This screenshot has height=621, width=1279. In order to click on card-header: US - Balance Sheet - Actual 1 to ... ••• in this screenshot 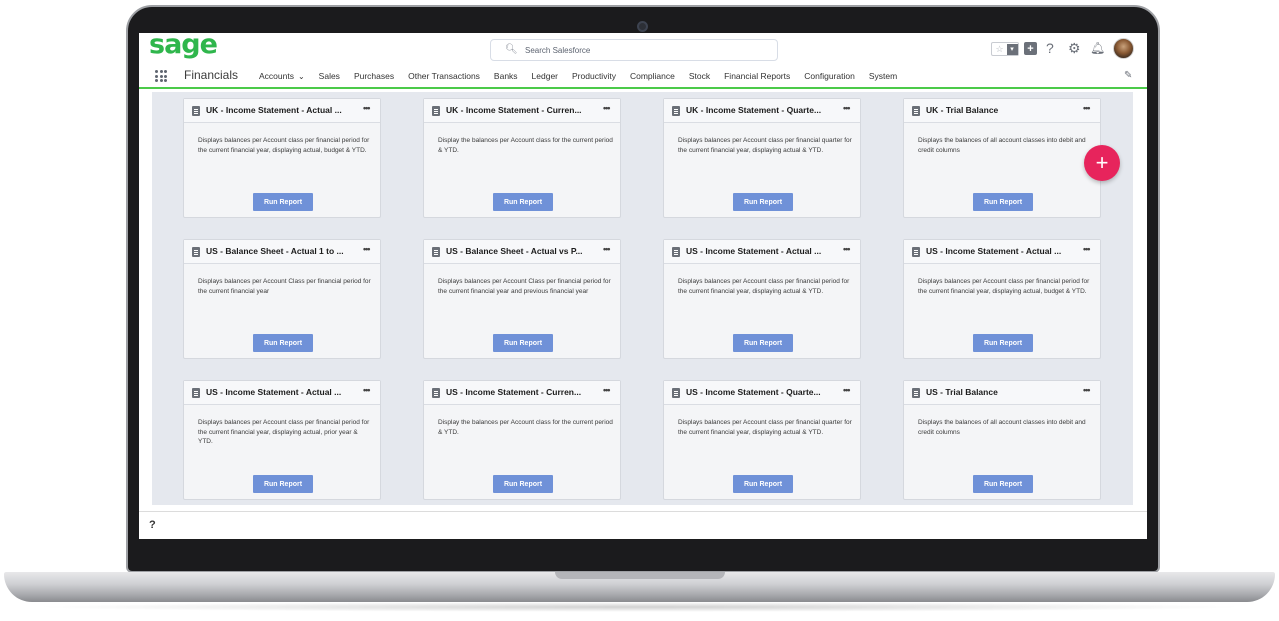, I will do `click(282, 252)`.